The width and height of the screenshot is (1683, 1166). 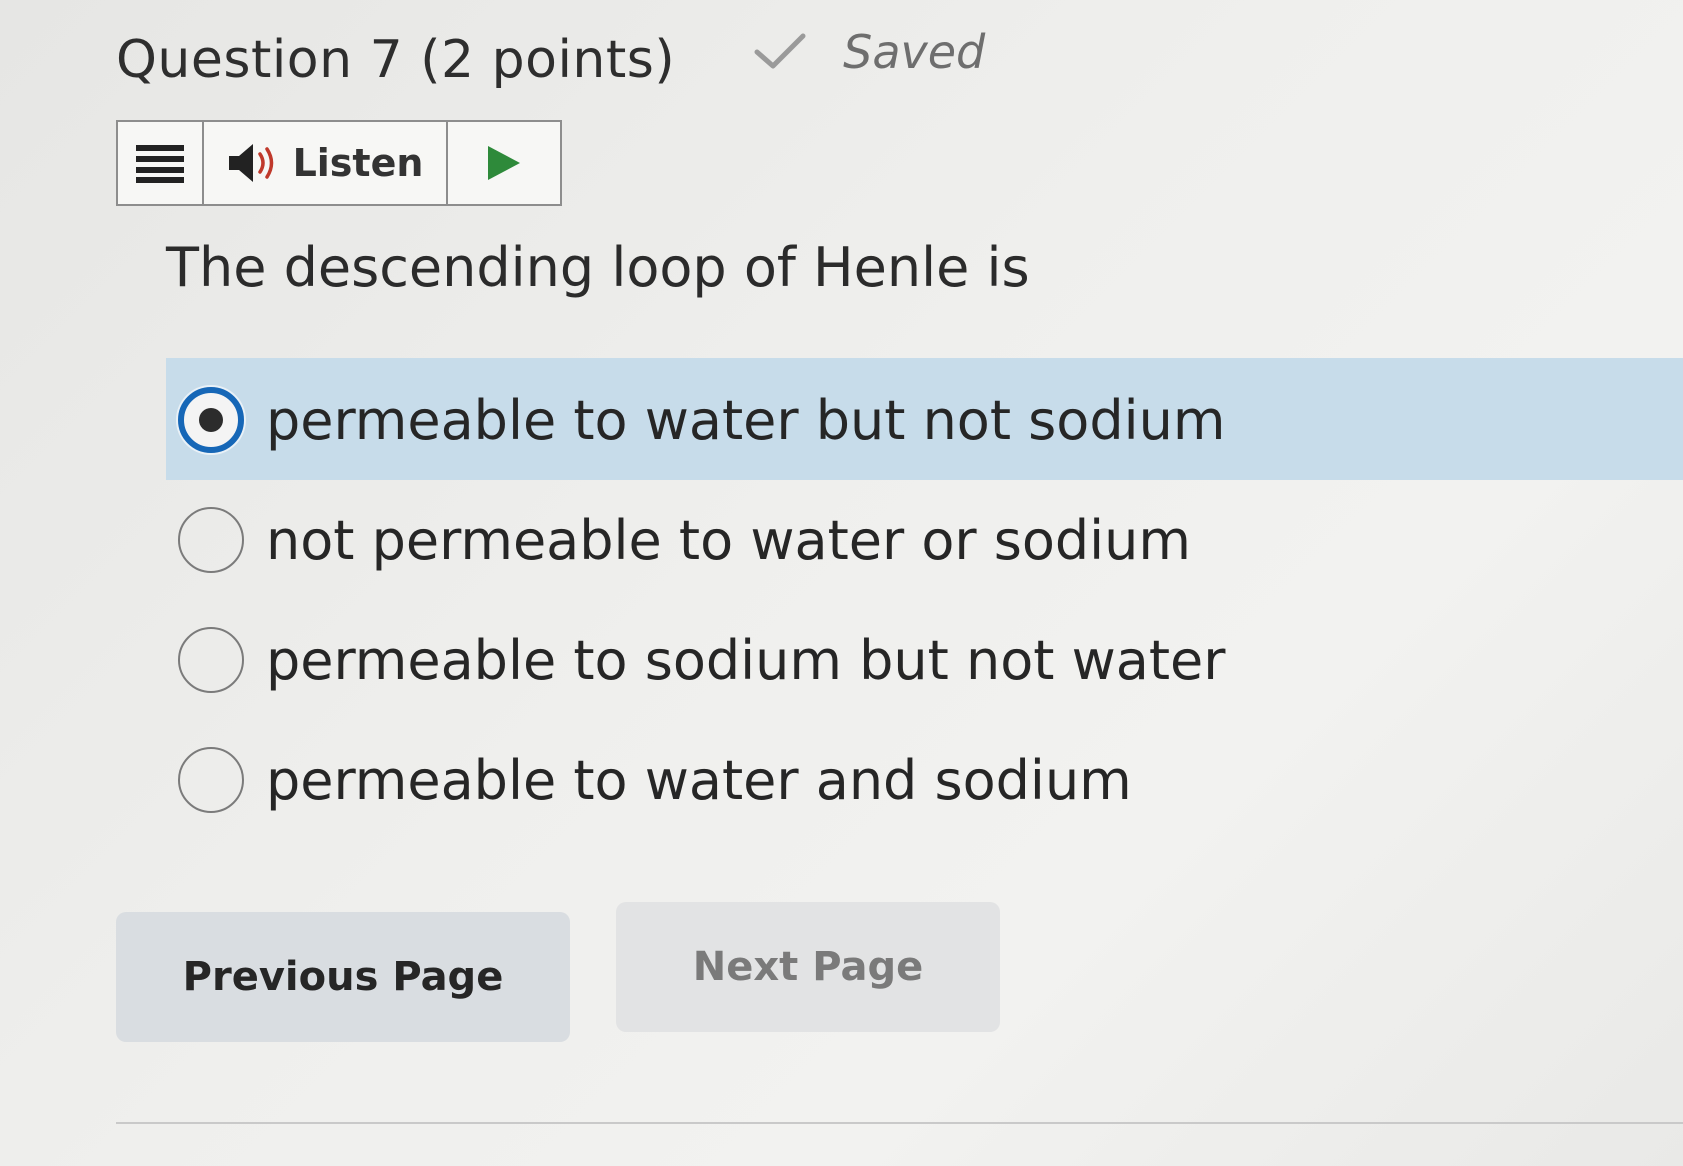 What do you see at coordinates (729, 540) in the screenshot?
I see `answer-option-label: not permeable to water or sodium` at bounding box center [729, 540].